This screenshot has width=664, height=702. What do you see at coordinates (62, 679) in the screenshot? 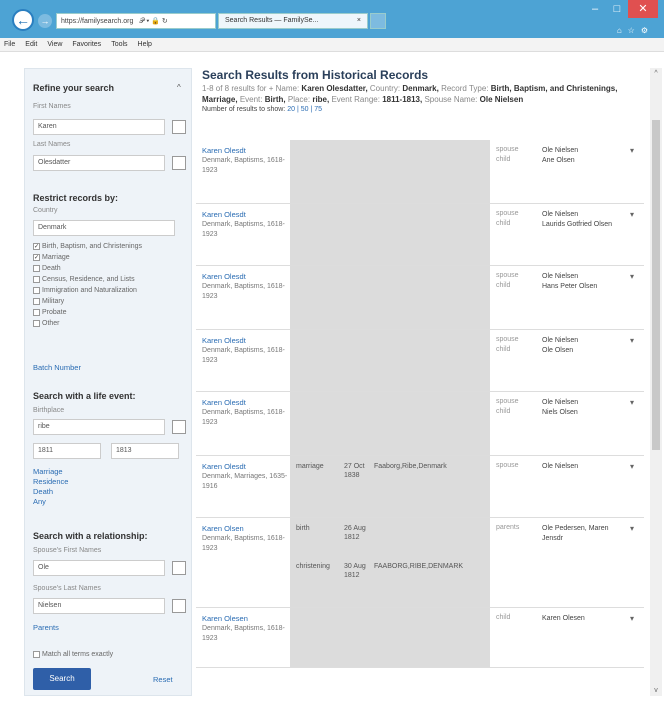
I see `search-button: Search` at bounding box center [62, 679].